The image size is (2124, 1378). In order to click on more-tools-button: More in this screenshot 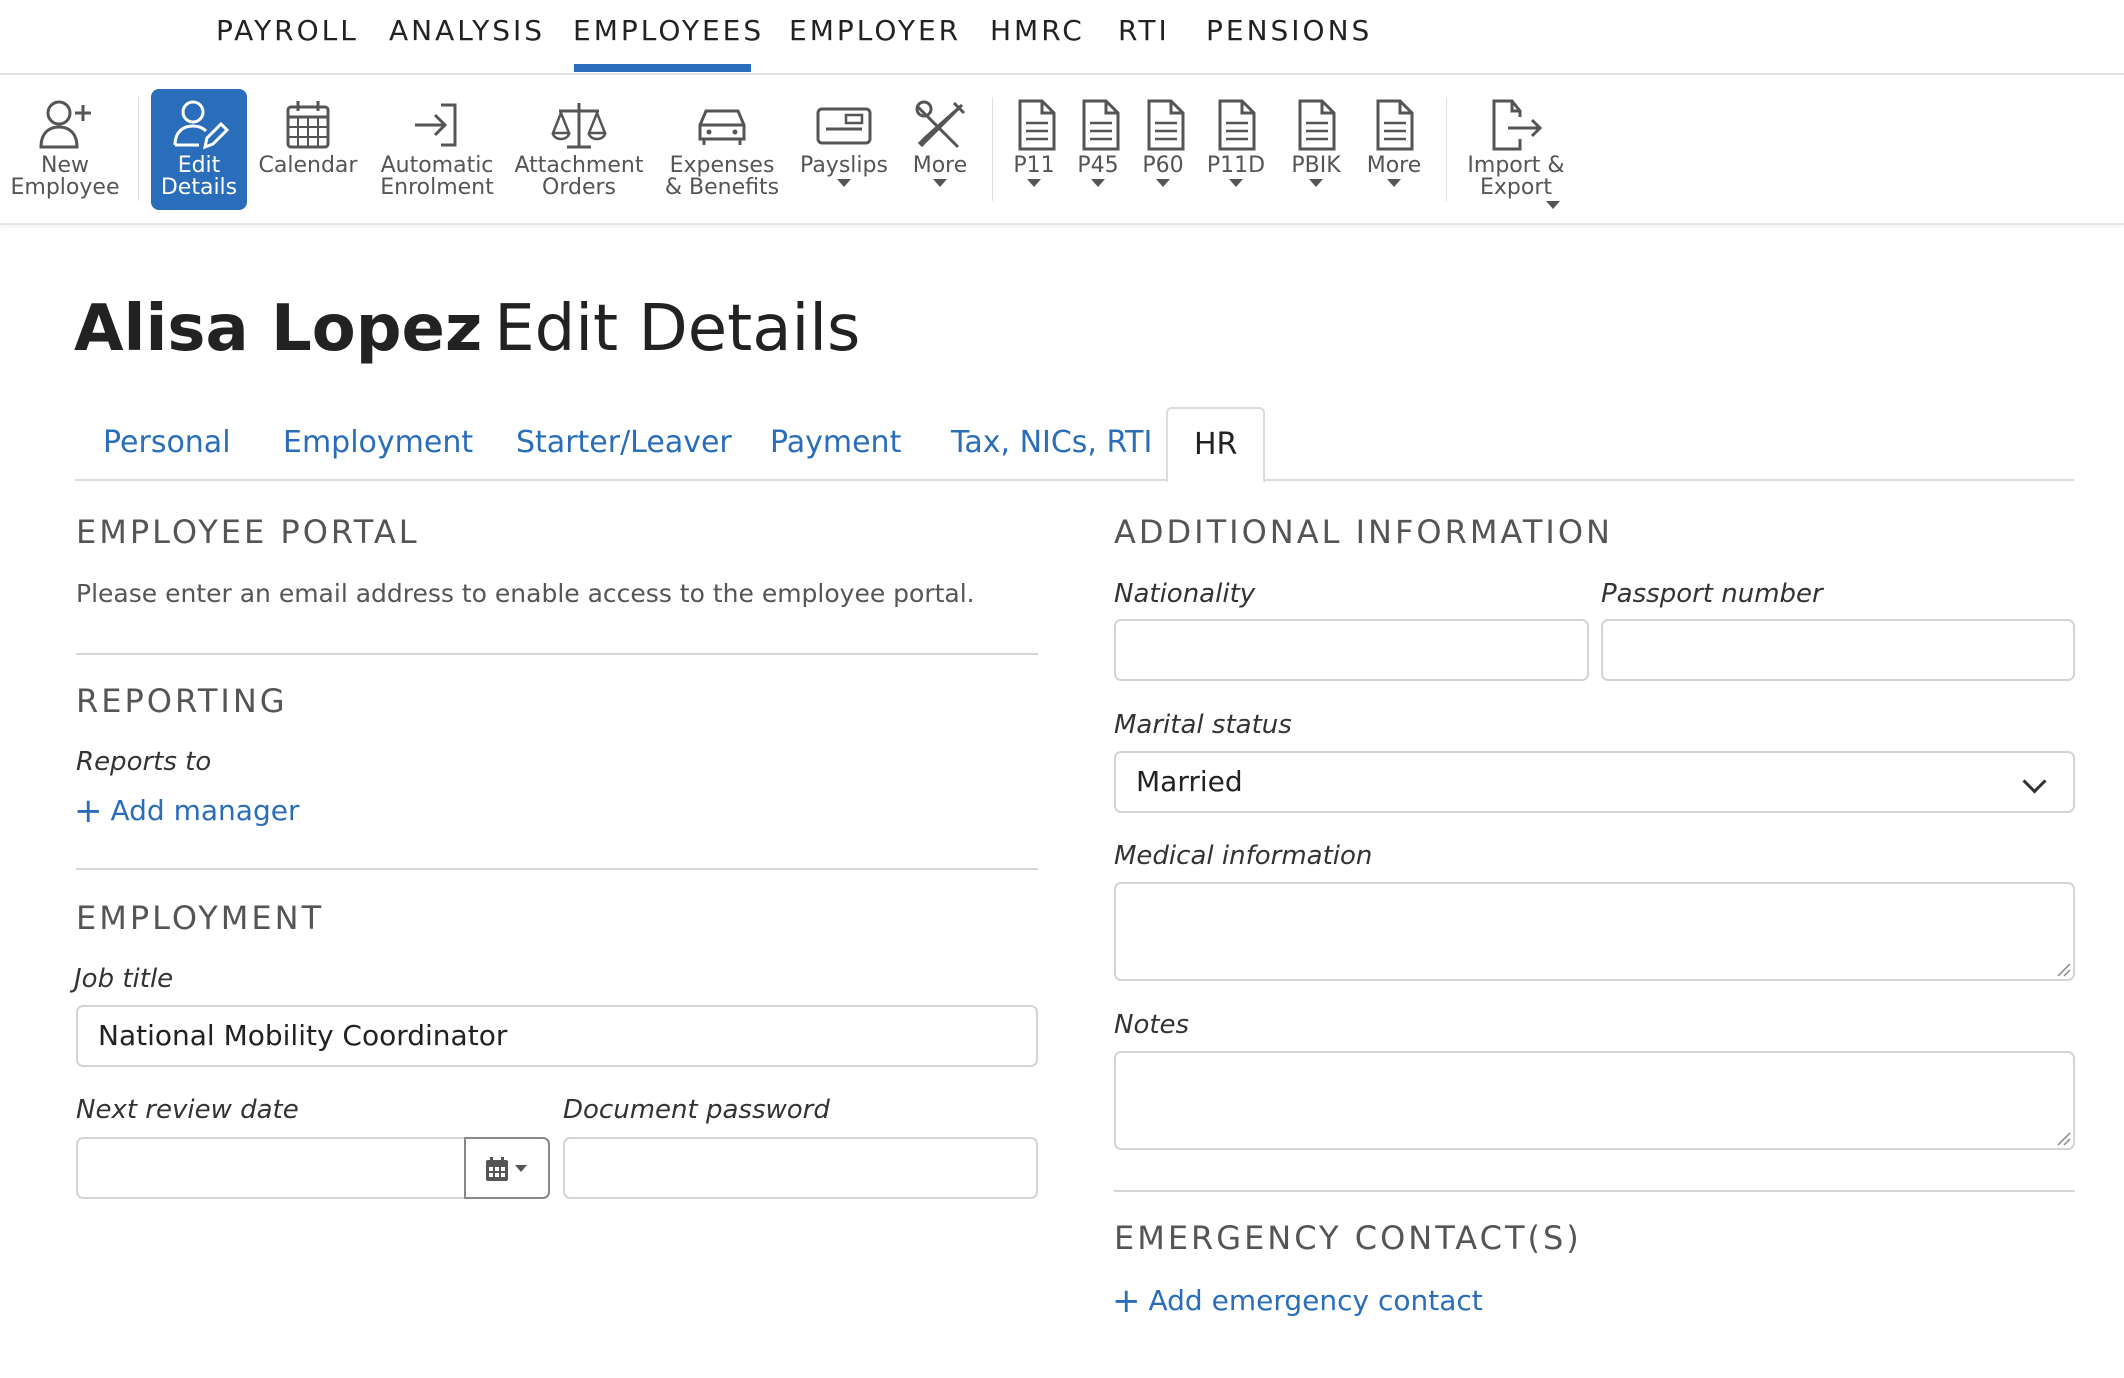, I will do `click(940, 149)`.